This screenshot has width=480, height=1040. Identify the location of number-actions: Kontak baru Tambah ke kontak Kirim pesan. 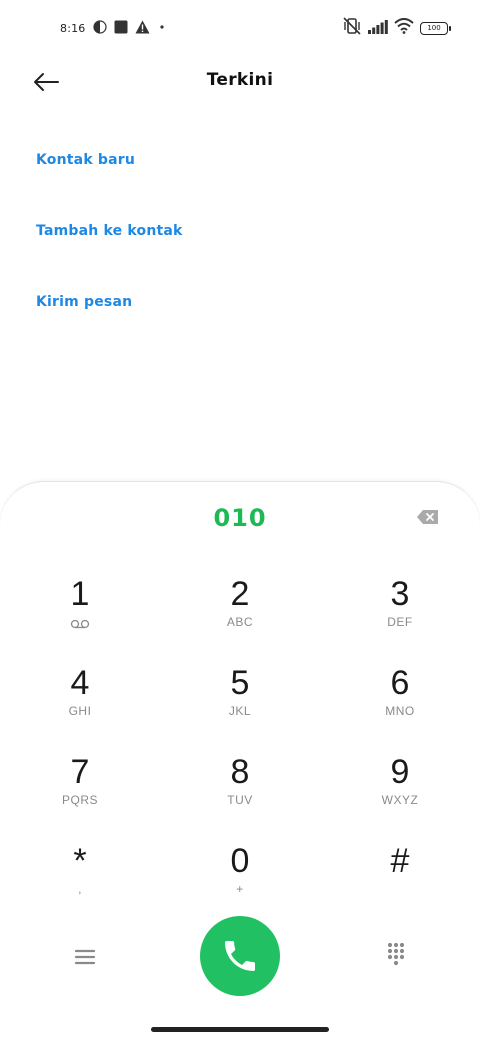
(109, 248).